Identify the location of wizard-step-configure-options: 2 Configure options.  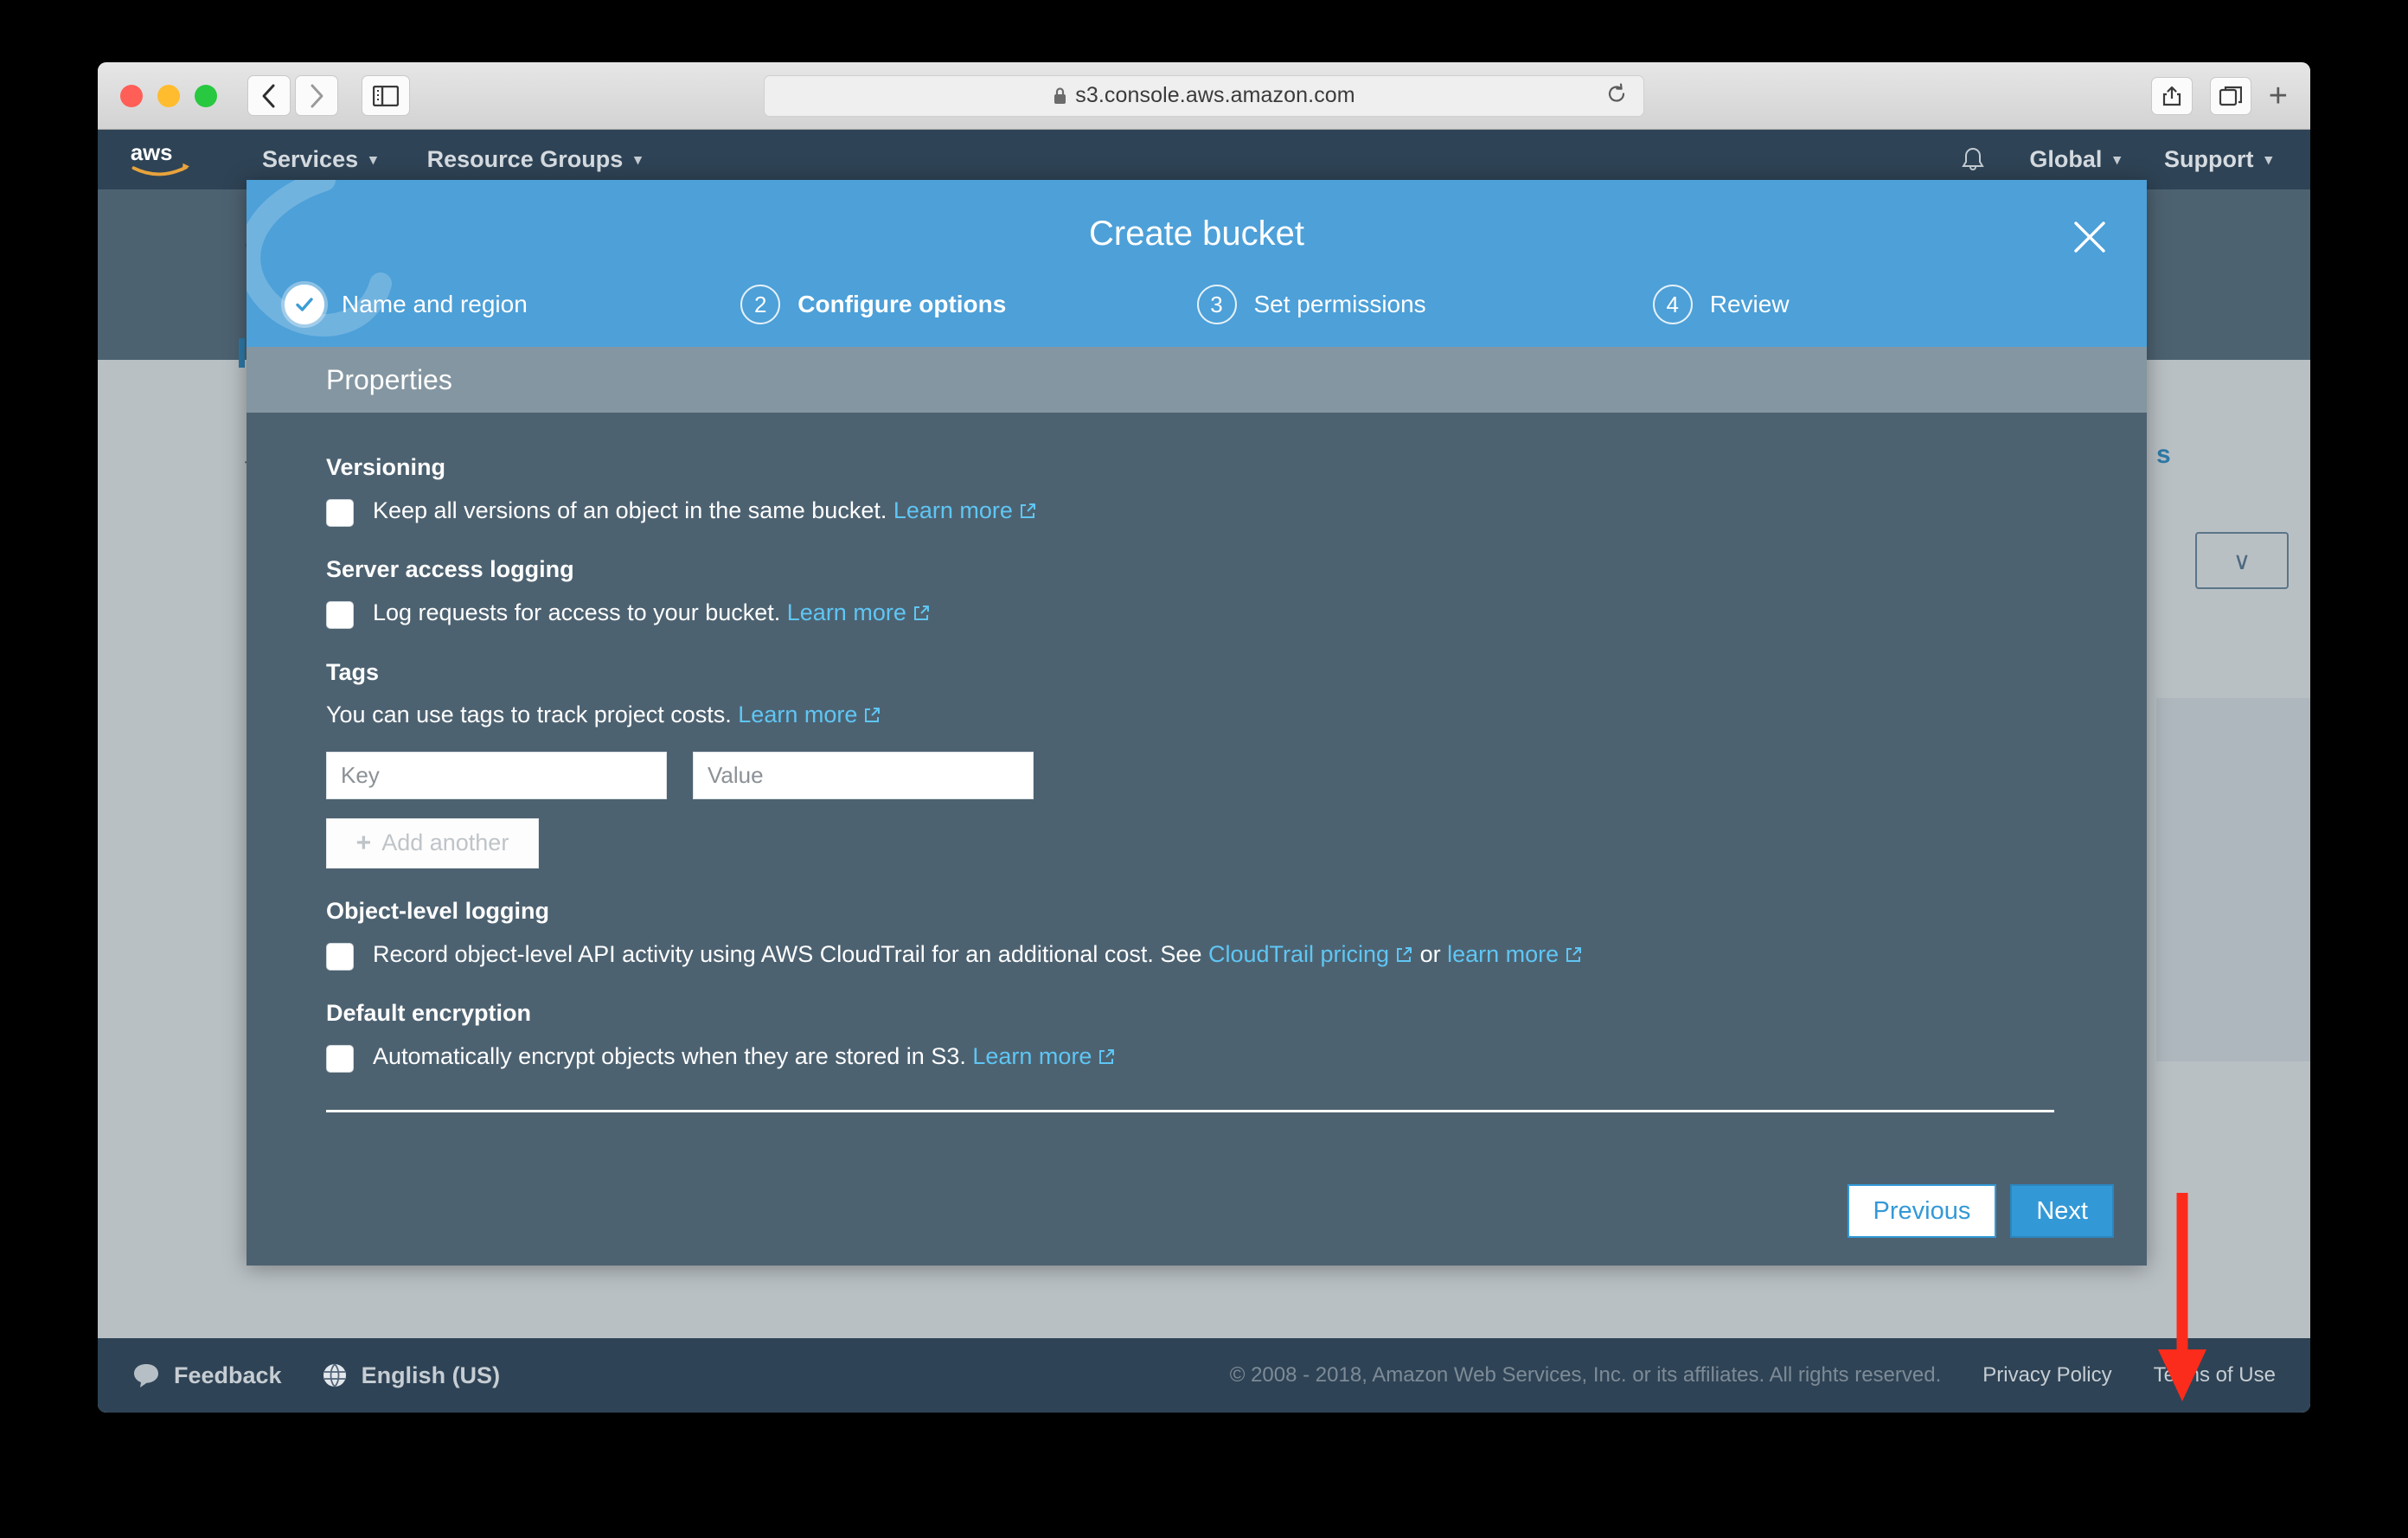
(968, 304).